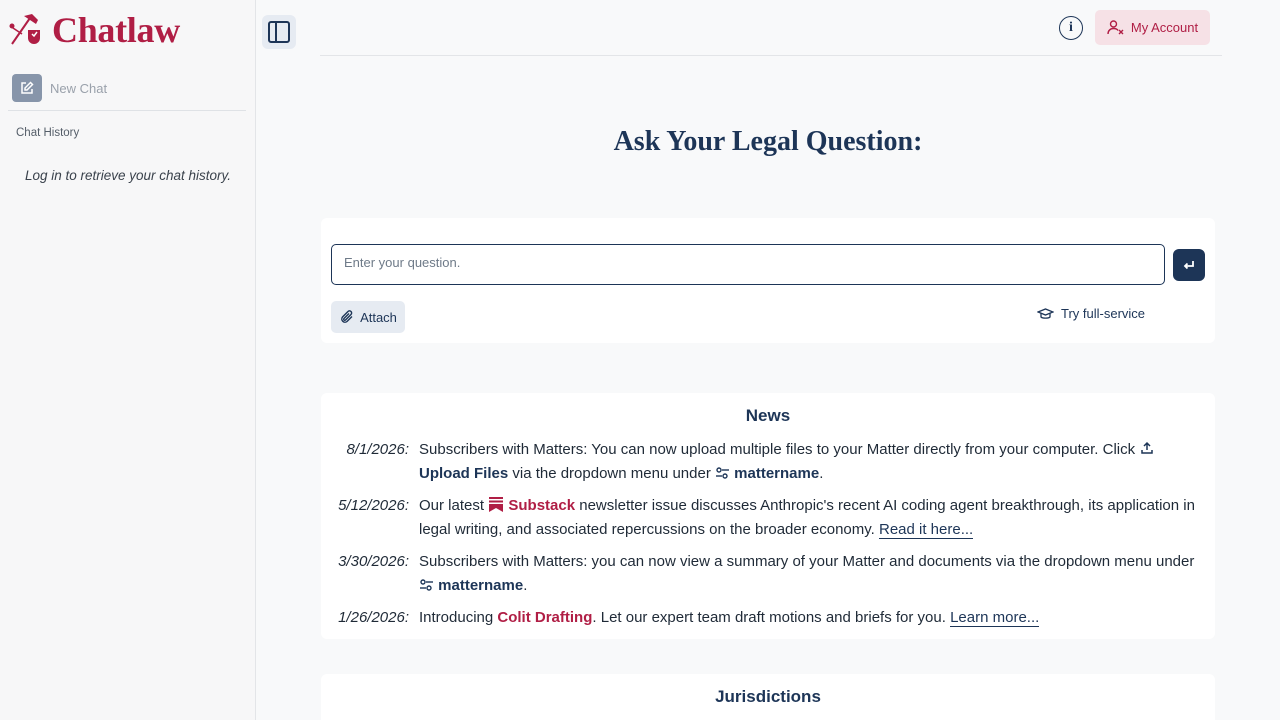  What do you see at coordinates (1045, 313) in the screenshot?
I see `graduation-cap-icon` at bounding box center [1045, 313].